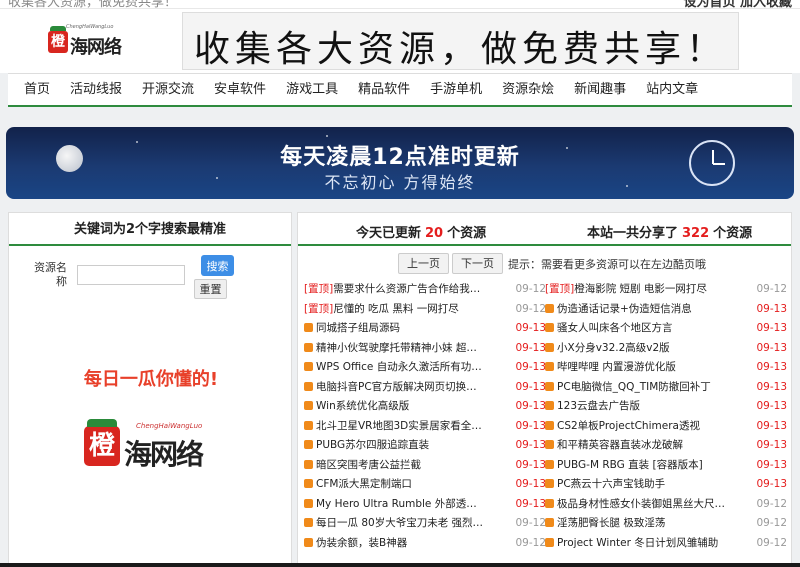 The width and height of the screenshot is (800, 567). What do you see at coordinates (607, 264) in the screenshot?
I see `pager-tip: 提示：需要看更多资源可以在左边酷页哦` at bounding box center [607, 264].